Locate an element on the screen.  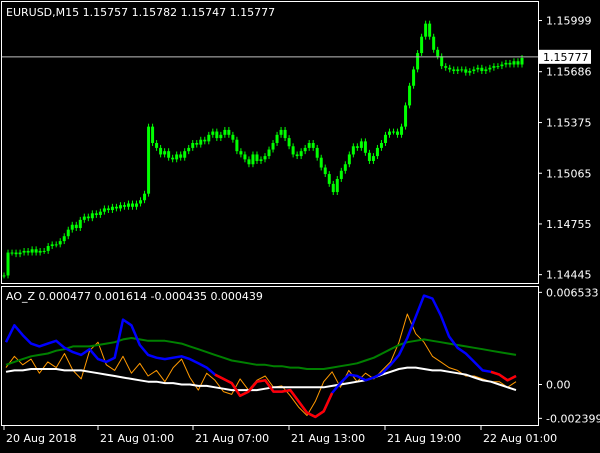
price-tick-label: 1.14445 is located at coordinates (569, 275).